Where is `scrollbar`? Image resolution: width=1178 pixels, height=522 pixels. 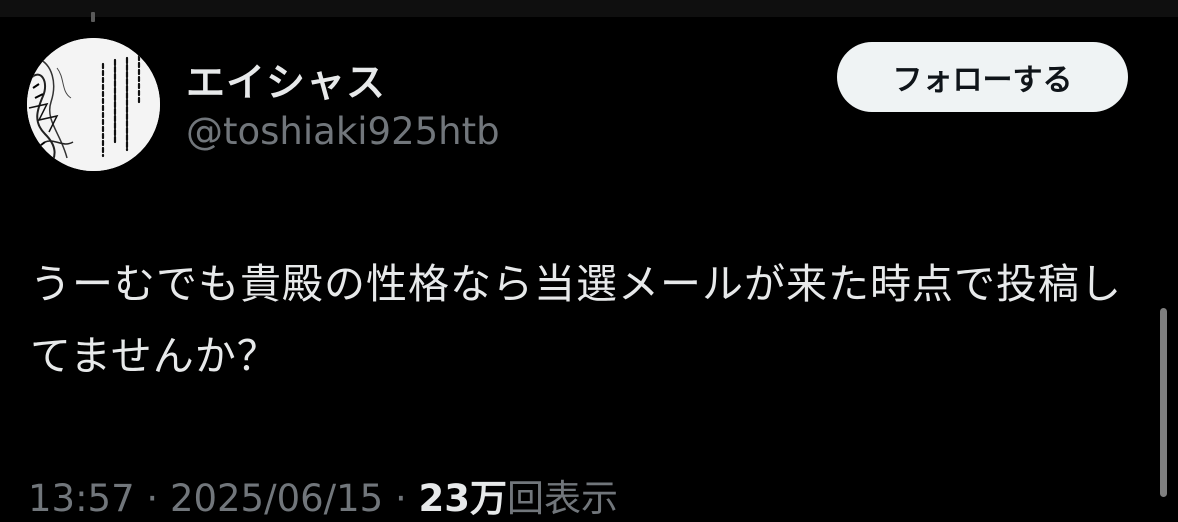
scrollbar is located at coordinates (1163, 402).